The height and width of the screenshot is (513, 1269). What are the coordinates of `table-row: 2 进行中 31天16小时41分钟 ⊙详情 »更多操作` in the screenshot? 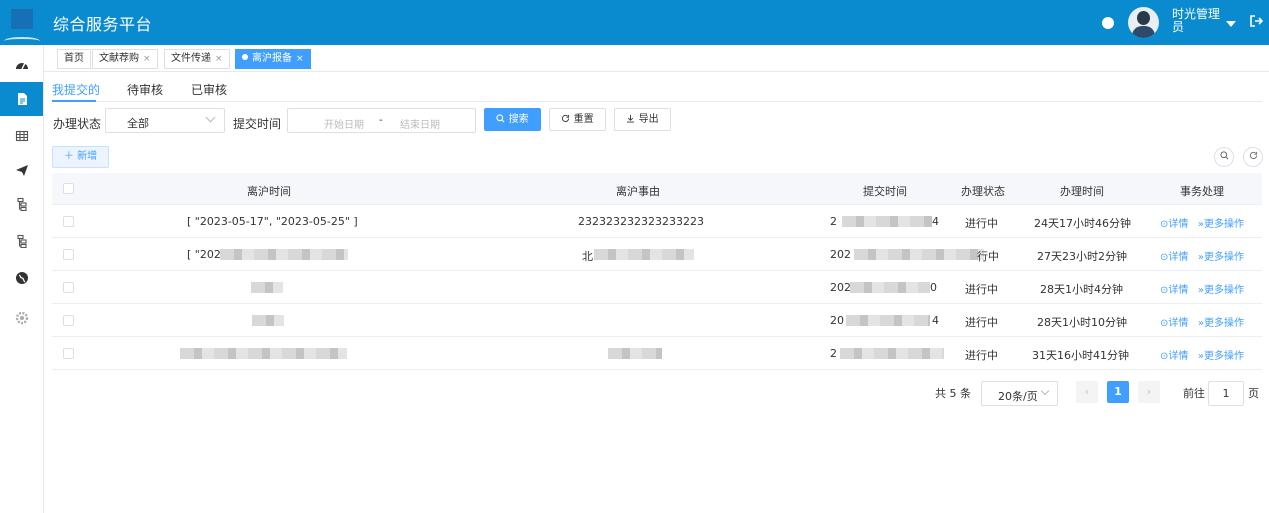 It's located at (657, 353).